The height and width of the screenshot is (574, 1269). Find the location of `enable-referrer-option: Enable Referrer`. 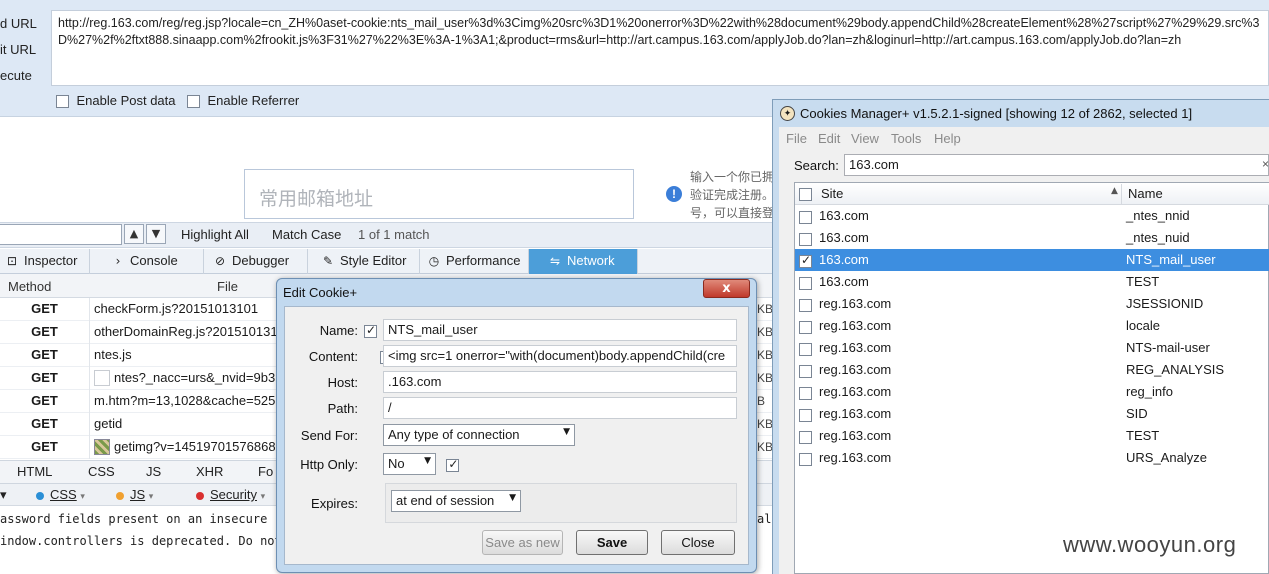

enable-referrer-option: Enable Referrer is located at coordinates (243, 101).